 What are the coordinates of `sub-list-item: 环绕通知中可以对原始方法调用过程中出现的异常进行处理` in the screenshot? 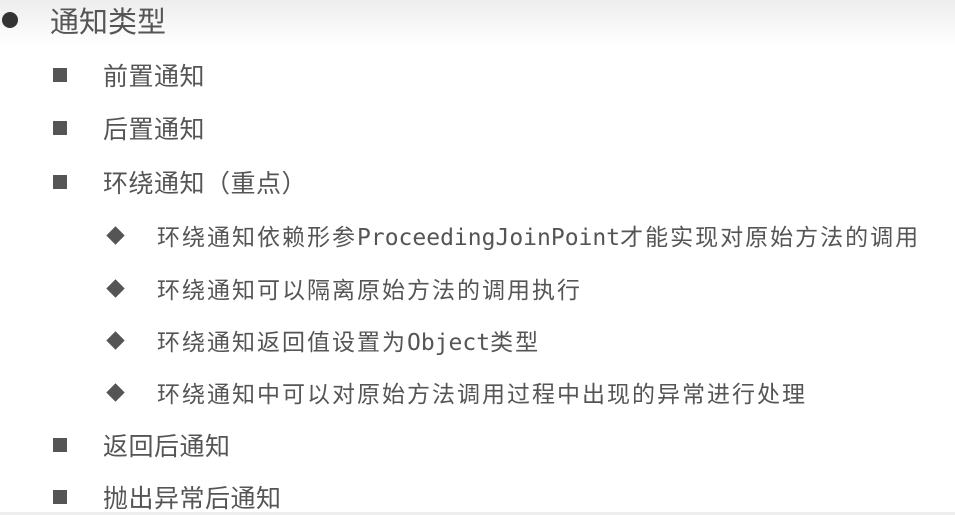 It's located at (477, 392).